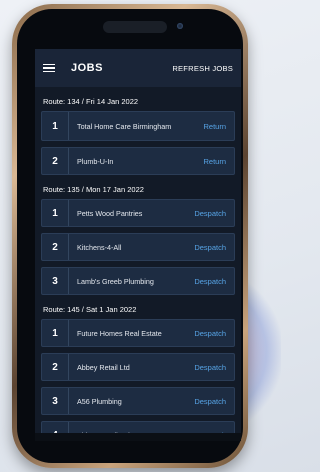  I want to click on job-customer-name: Abbey Retail Ltd, so click(103, 367).